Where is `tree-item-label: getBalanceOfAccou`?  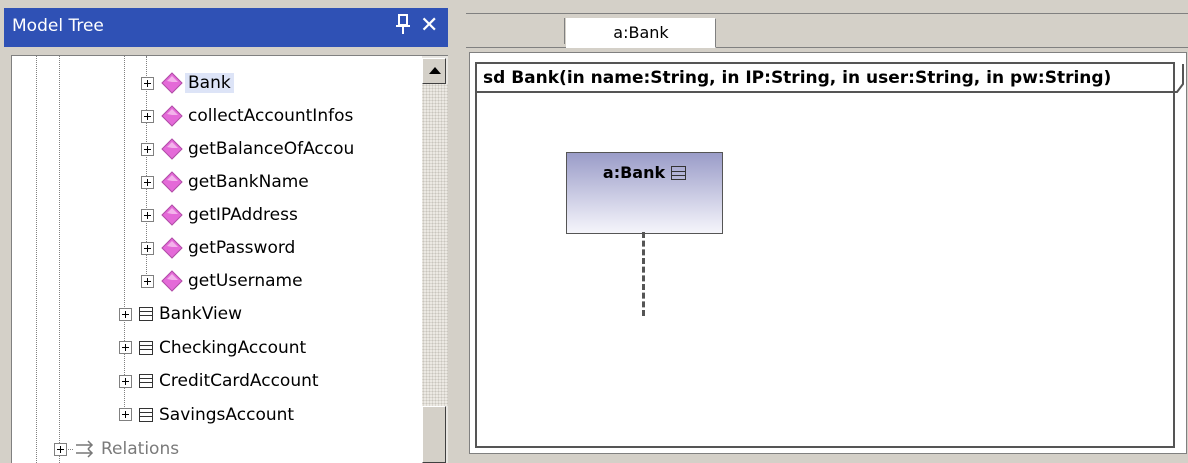 tree-item-label: getBalanceOfAccou is located at coordinates (271, 149).